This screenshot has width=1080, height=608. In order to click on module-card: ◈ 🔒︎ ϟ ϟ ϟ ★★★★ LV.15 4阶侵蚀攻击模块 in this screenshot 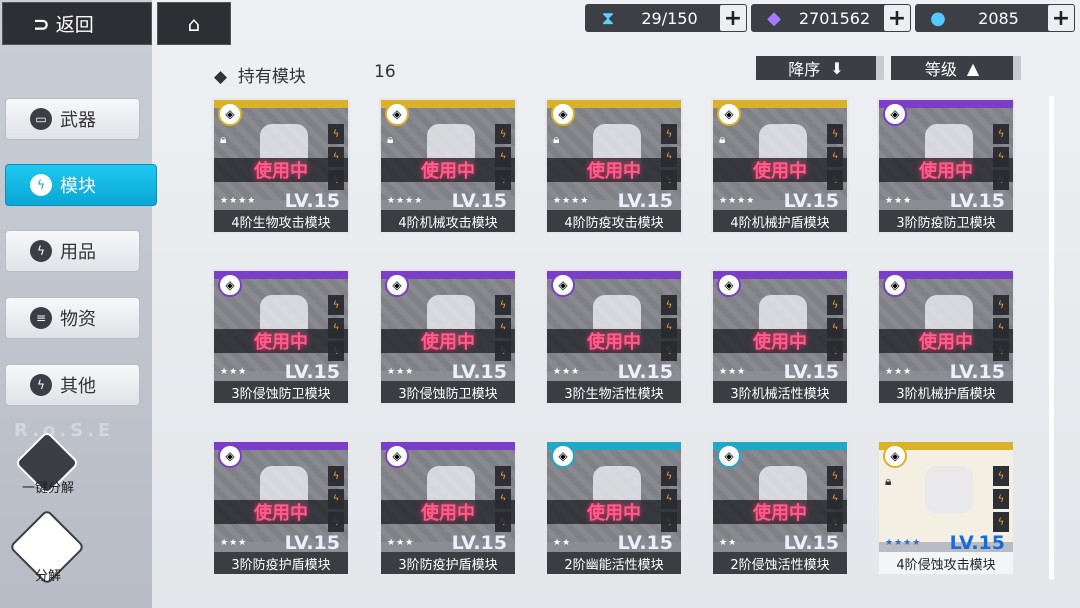, I will do `click(946, 508)`.